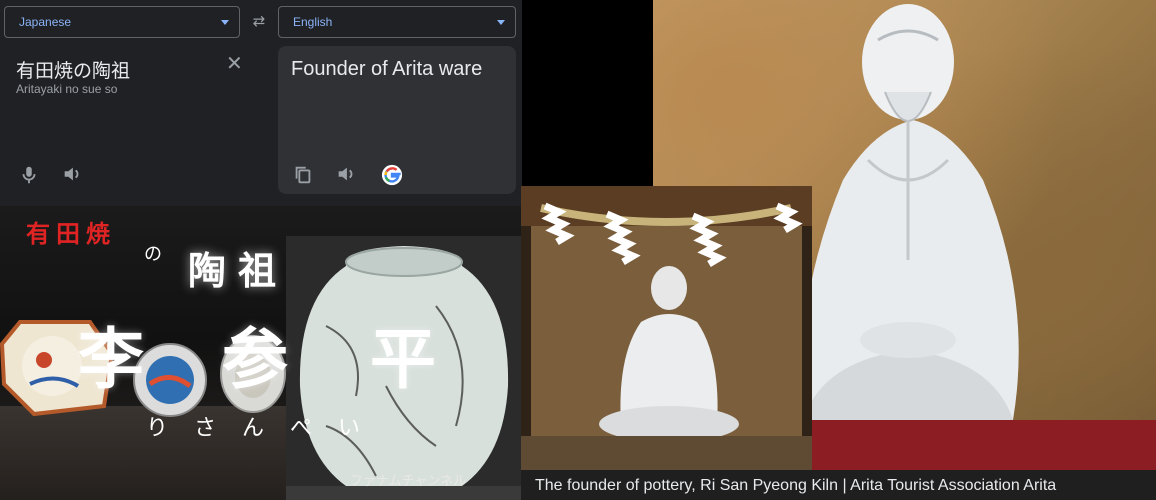  What do you see at coordinates (313, 22) in the screenshot?
I see `target-language-label: English` at bounding box center [313, 22].